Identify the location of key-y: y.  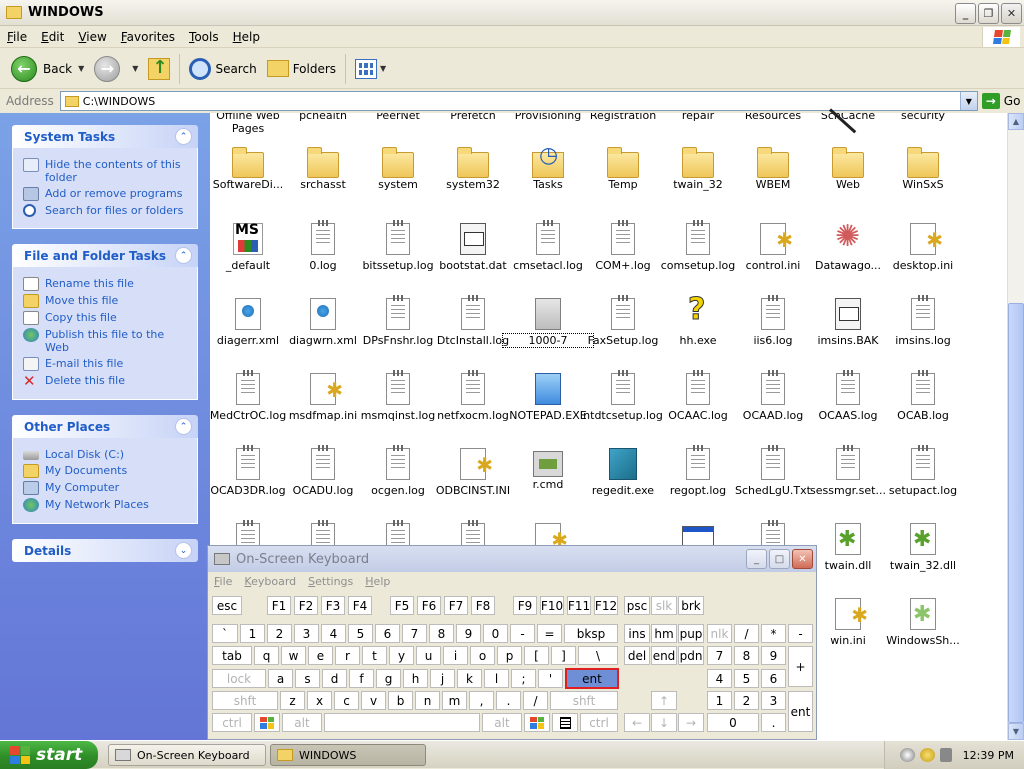
(401, 655).